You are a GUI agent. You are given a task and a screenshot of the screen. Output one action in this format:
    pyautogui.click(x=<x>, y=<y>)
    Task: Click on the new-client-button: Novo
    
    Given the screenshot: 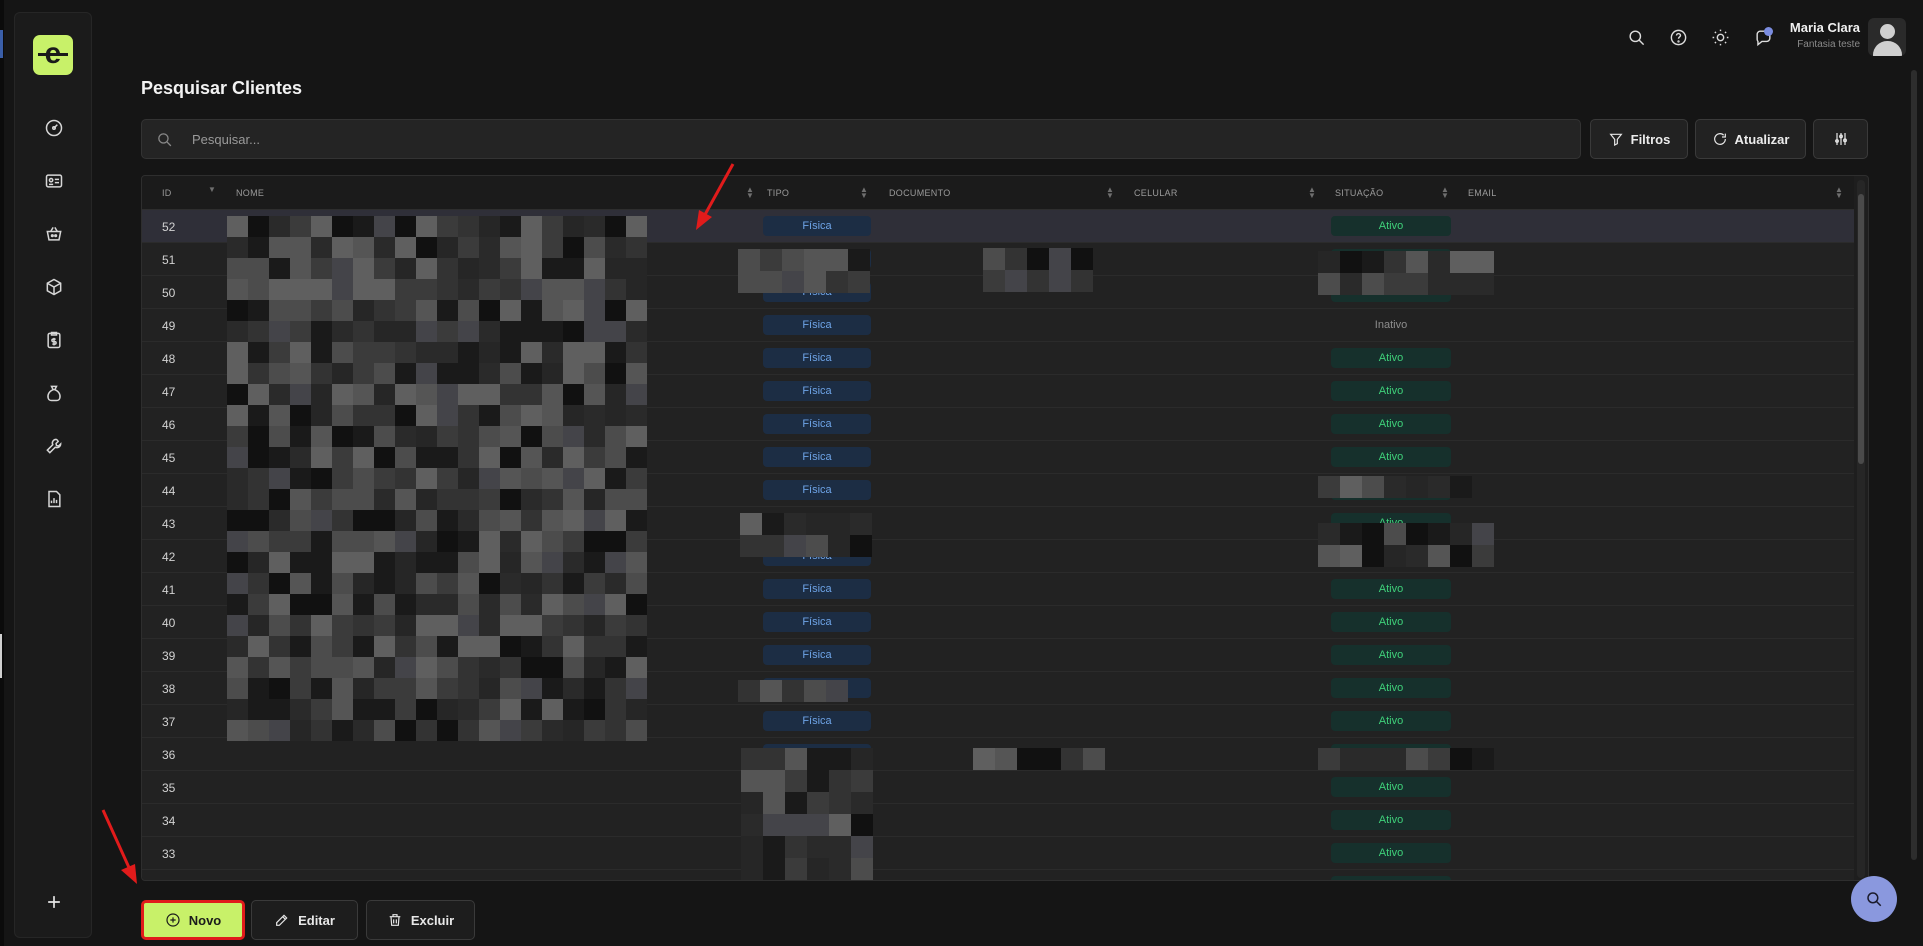 What is the action you would take?
    pyautogui.click(x=193, y=920)
    